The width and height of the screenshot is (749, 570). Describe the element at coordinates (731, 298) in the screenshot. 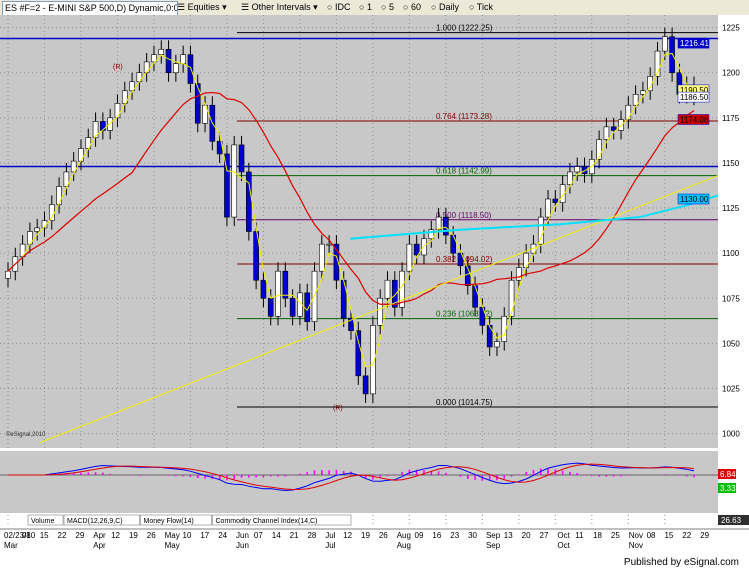

I see `y-tick-label: 1075` at that location.